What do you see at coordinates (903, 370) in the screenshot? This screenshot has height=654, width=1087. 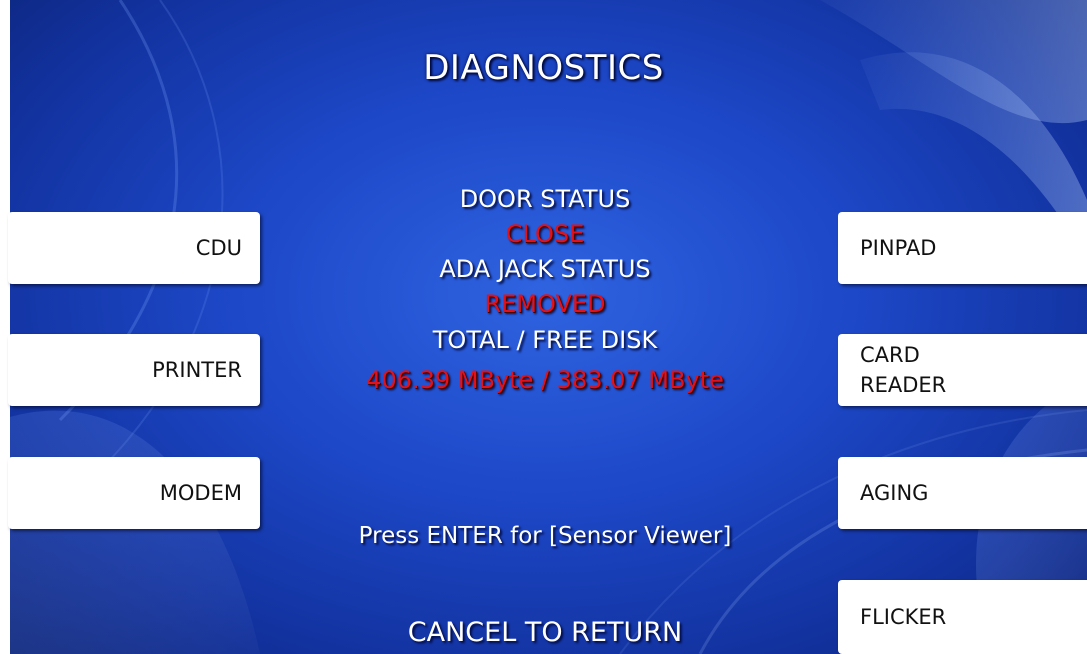 I see `card-reader-button-label: CARD READER` at bounding box center [903, 370].